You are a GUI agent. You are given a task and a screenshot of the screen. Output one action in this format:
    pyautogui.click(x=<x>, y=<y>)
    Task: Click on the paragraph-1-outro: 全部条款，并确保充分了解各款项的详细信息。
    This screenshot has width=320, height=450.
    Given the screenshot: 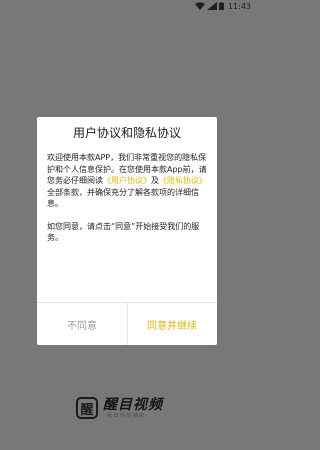 What is the action you would take?
    pyautogui.click(x=123, y=198)
    